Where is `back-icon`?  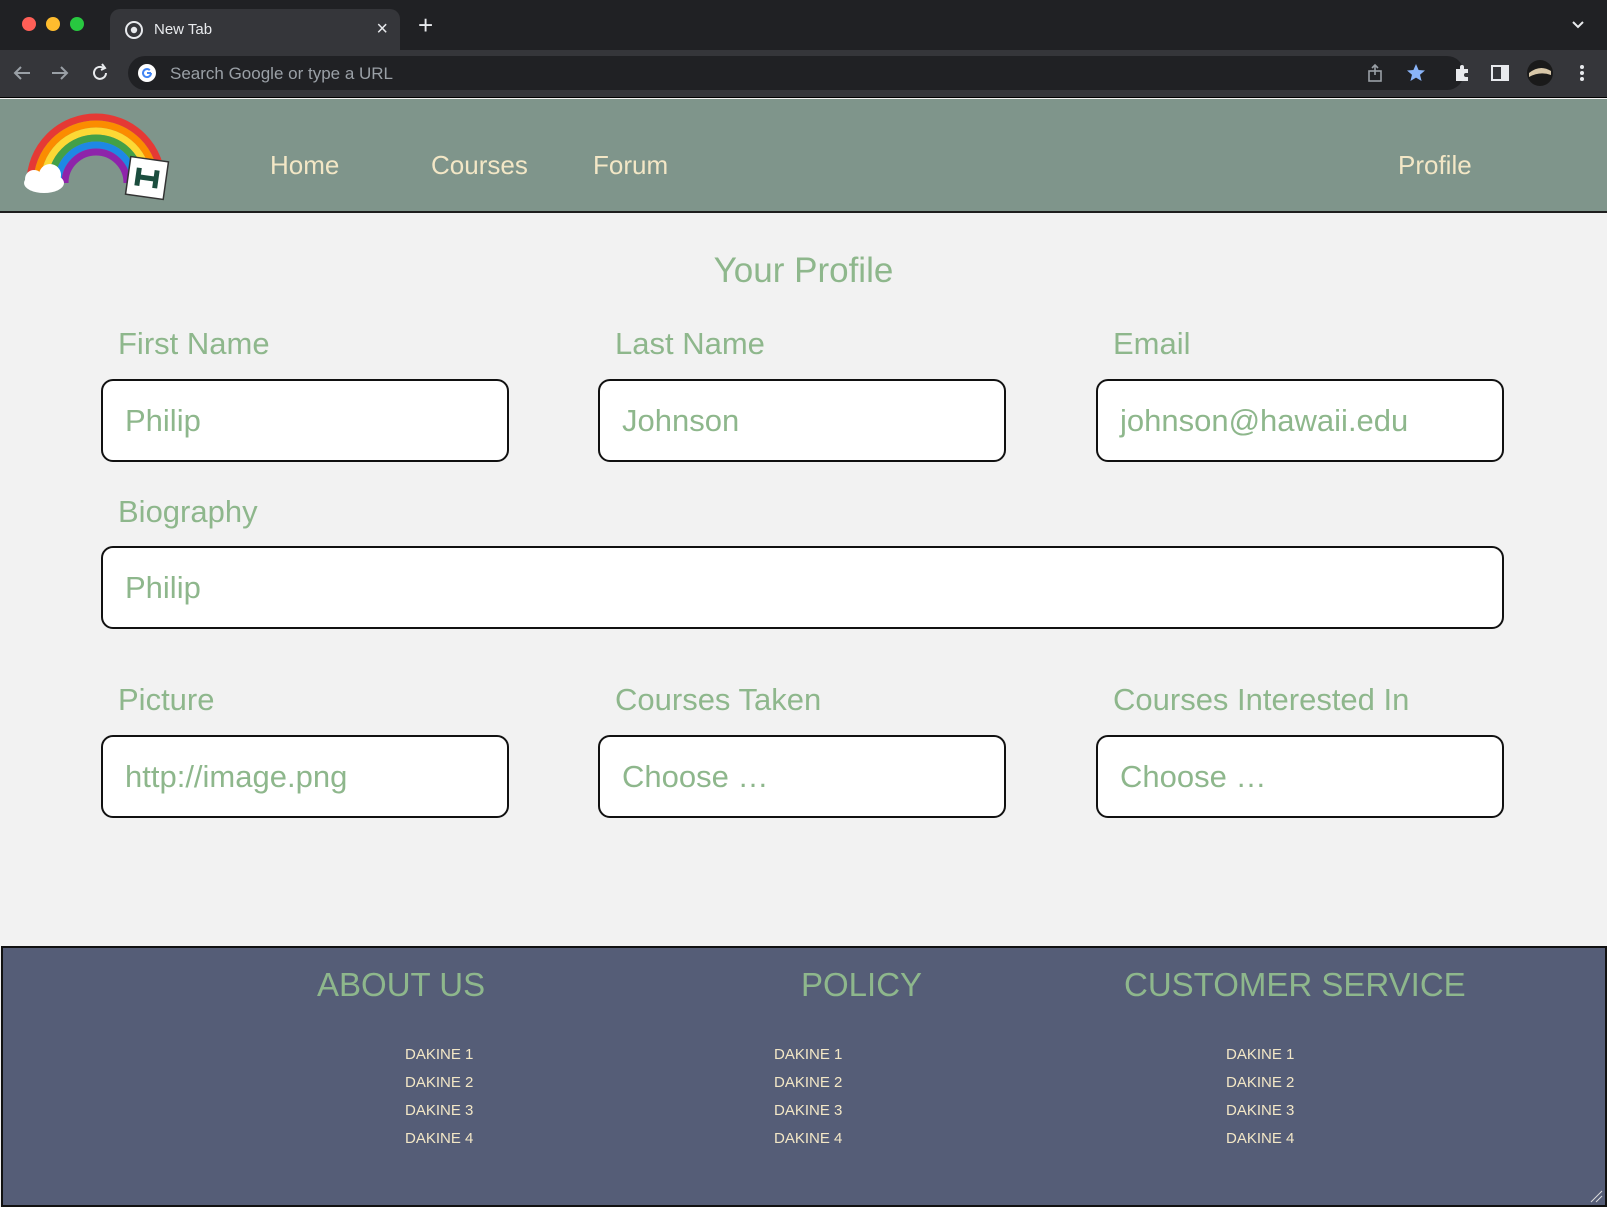
back-icon is located at coordinates (22, 73).